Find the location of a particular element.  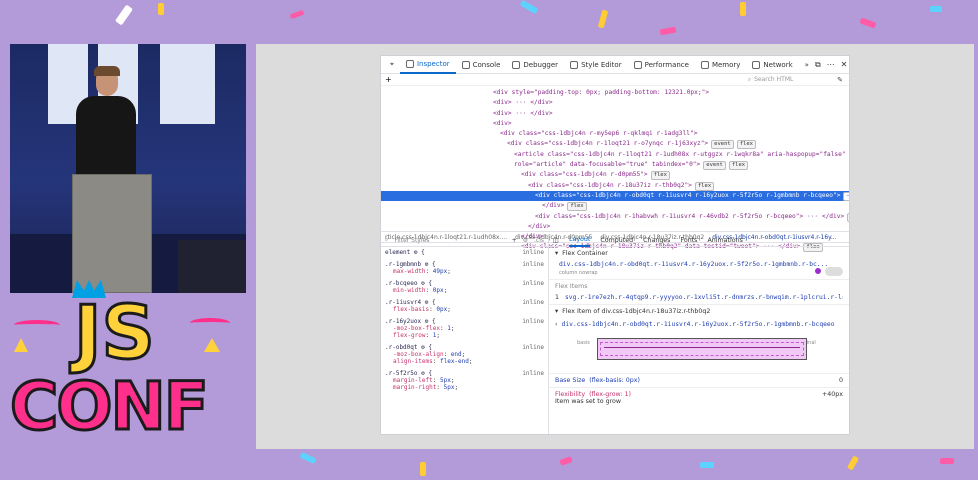

tab-inspector: Inspector is located at coordinates (427, 65).